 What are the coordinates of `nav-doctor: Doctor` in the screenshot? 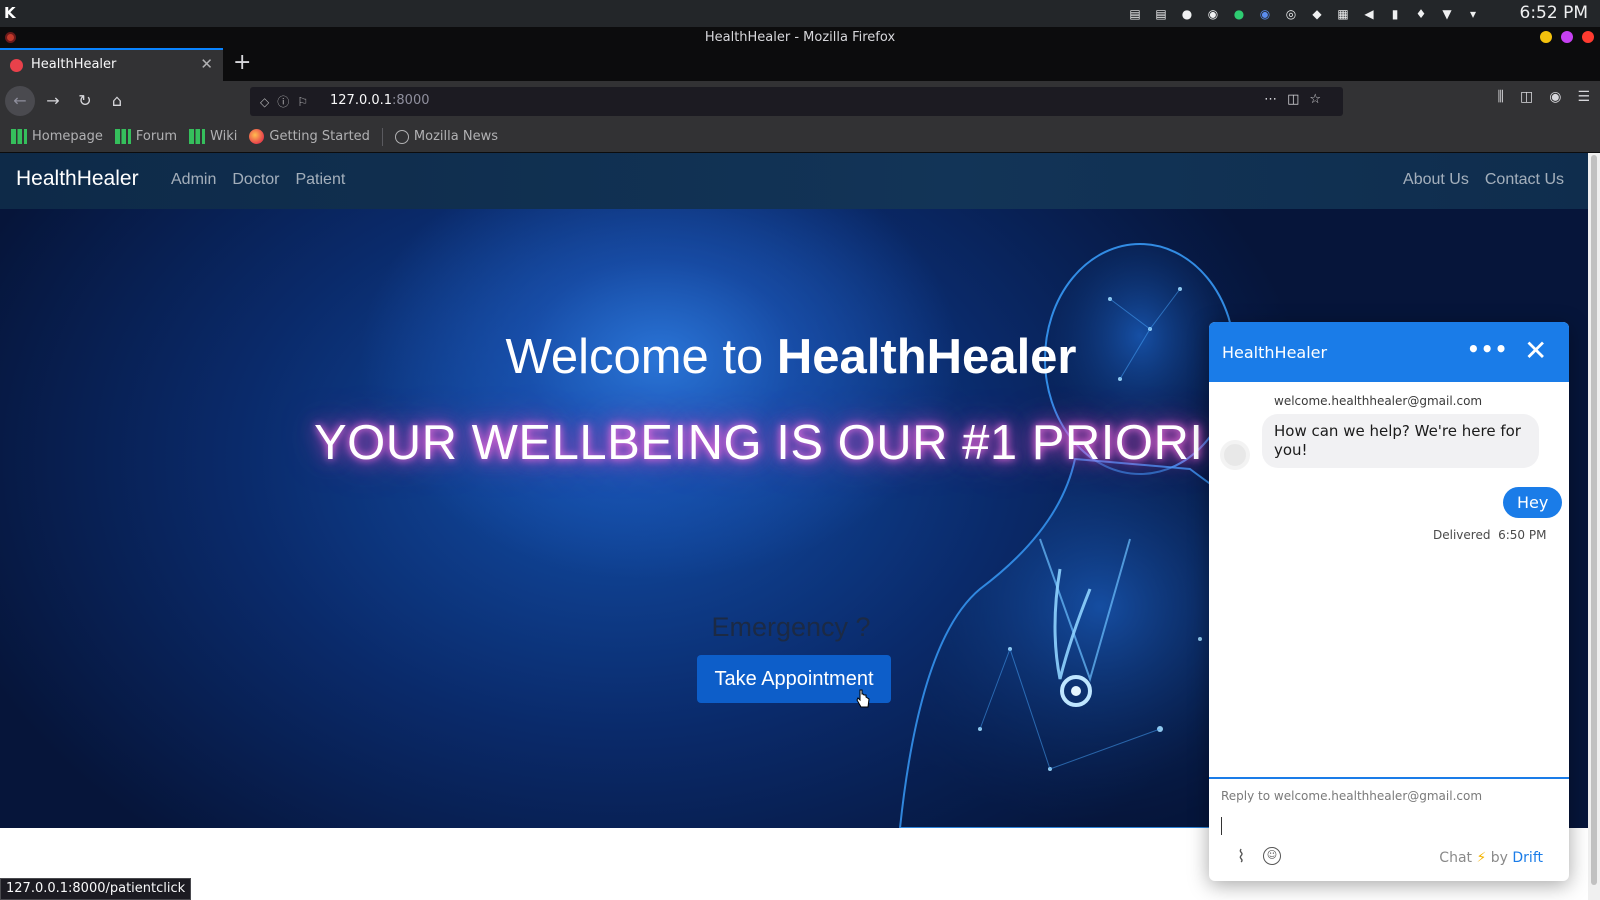 It's located at (255, 180).